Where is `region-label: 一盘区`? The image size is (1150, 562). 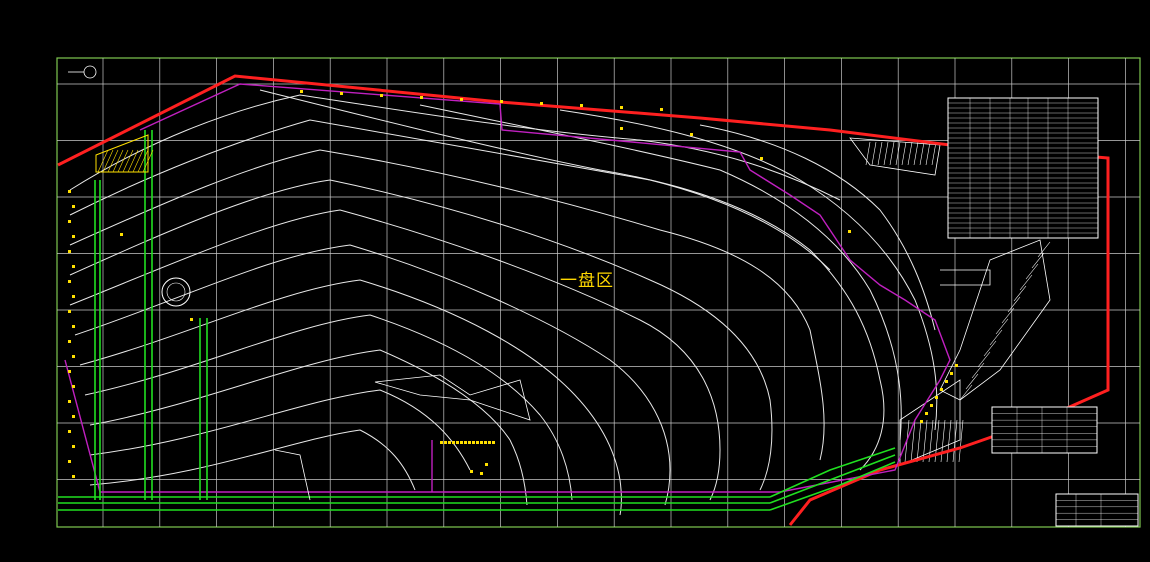
region-label: 一盘区 is located at coordinates (587, 281).